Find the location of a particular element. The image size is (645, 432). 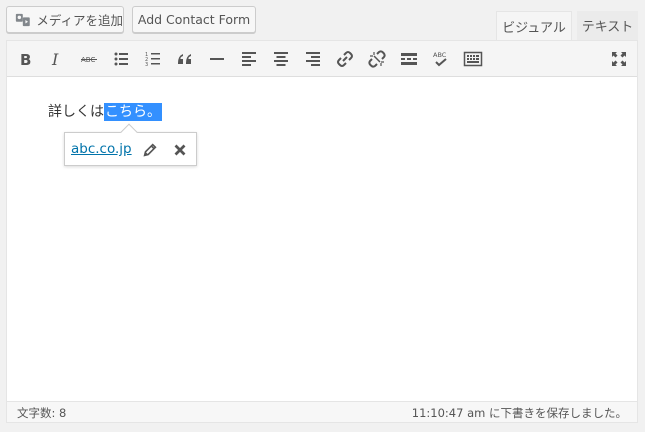

svg-text: 3 is located at coordinates (146, 65).